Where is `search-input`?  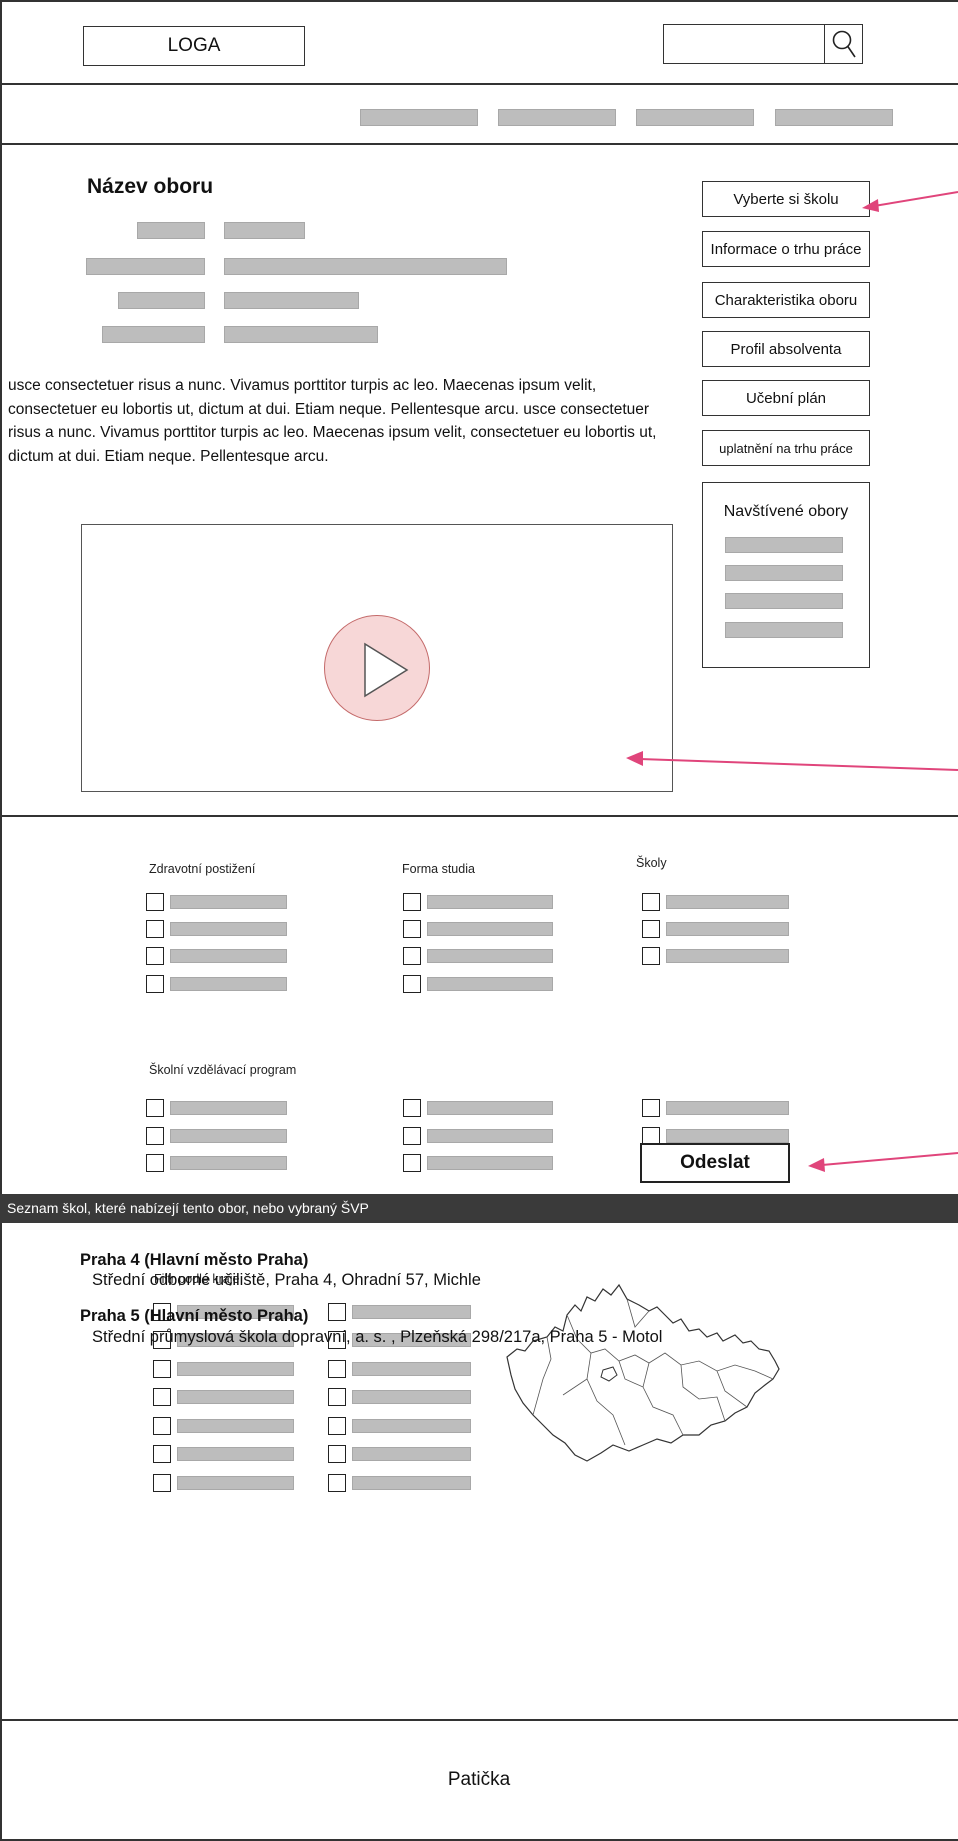 search-input is located at coordinates (763, 44).